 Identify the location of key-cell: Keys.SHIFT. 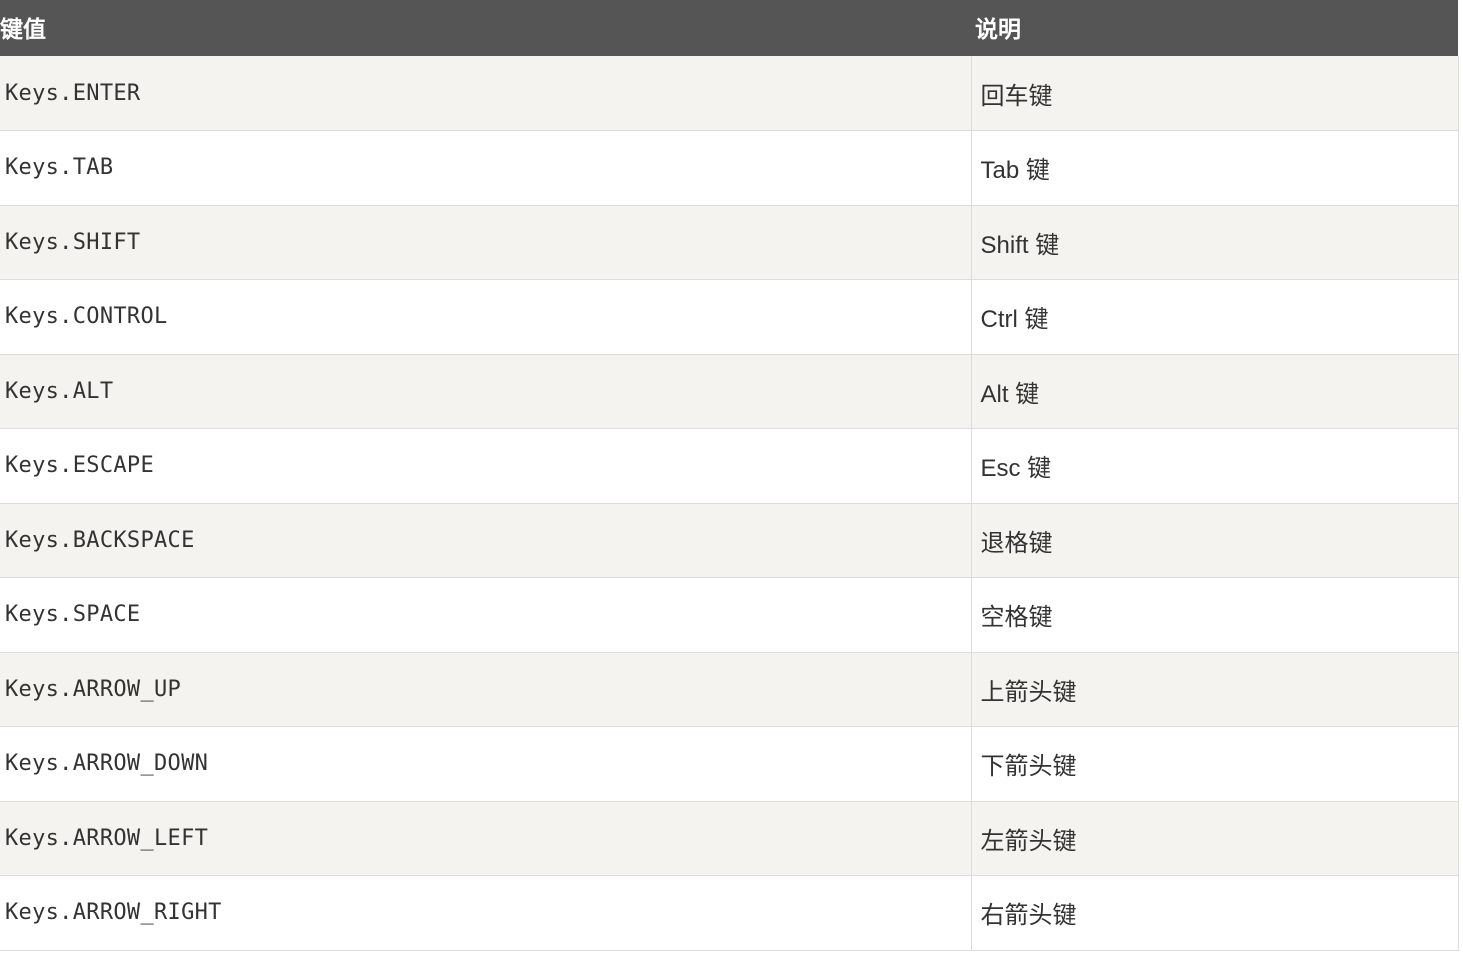
(486, 242).